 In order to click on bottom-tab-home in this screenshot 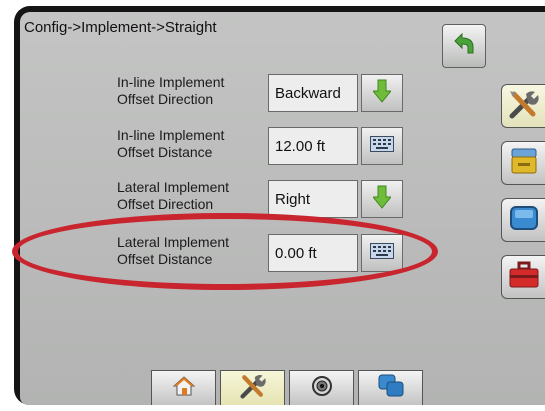, I will do `click(183, 387)`.